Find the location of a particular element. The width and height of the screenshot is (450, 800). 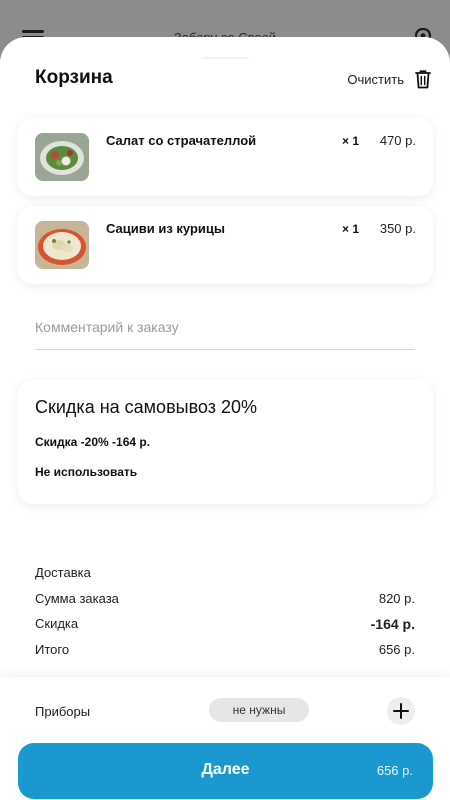

total-value: 656 р. is located at coordinates (396, 649).